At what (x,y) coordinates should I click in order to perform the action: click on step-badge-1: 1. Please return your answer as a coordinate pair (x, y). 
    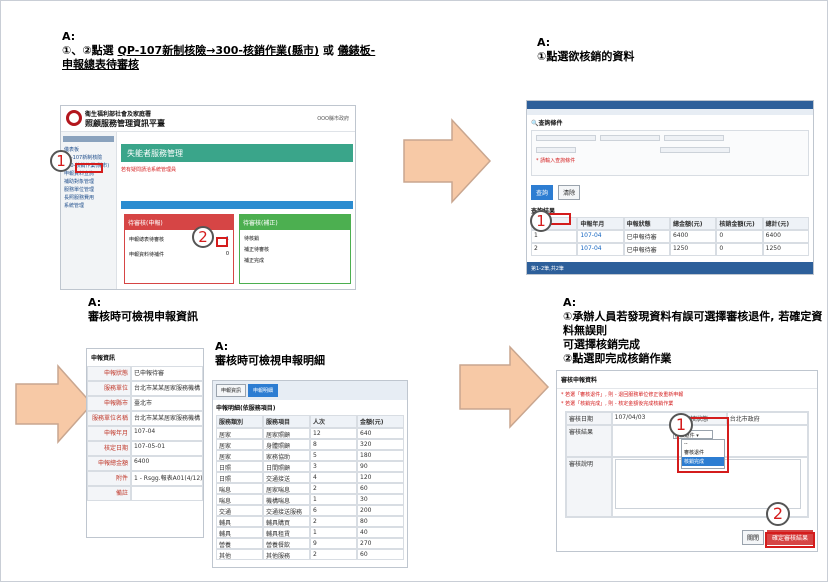
    Looking at the image, I should click on (541, 221).